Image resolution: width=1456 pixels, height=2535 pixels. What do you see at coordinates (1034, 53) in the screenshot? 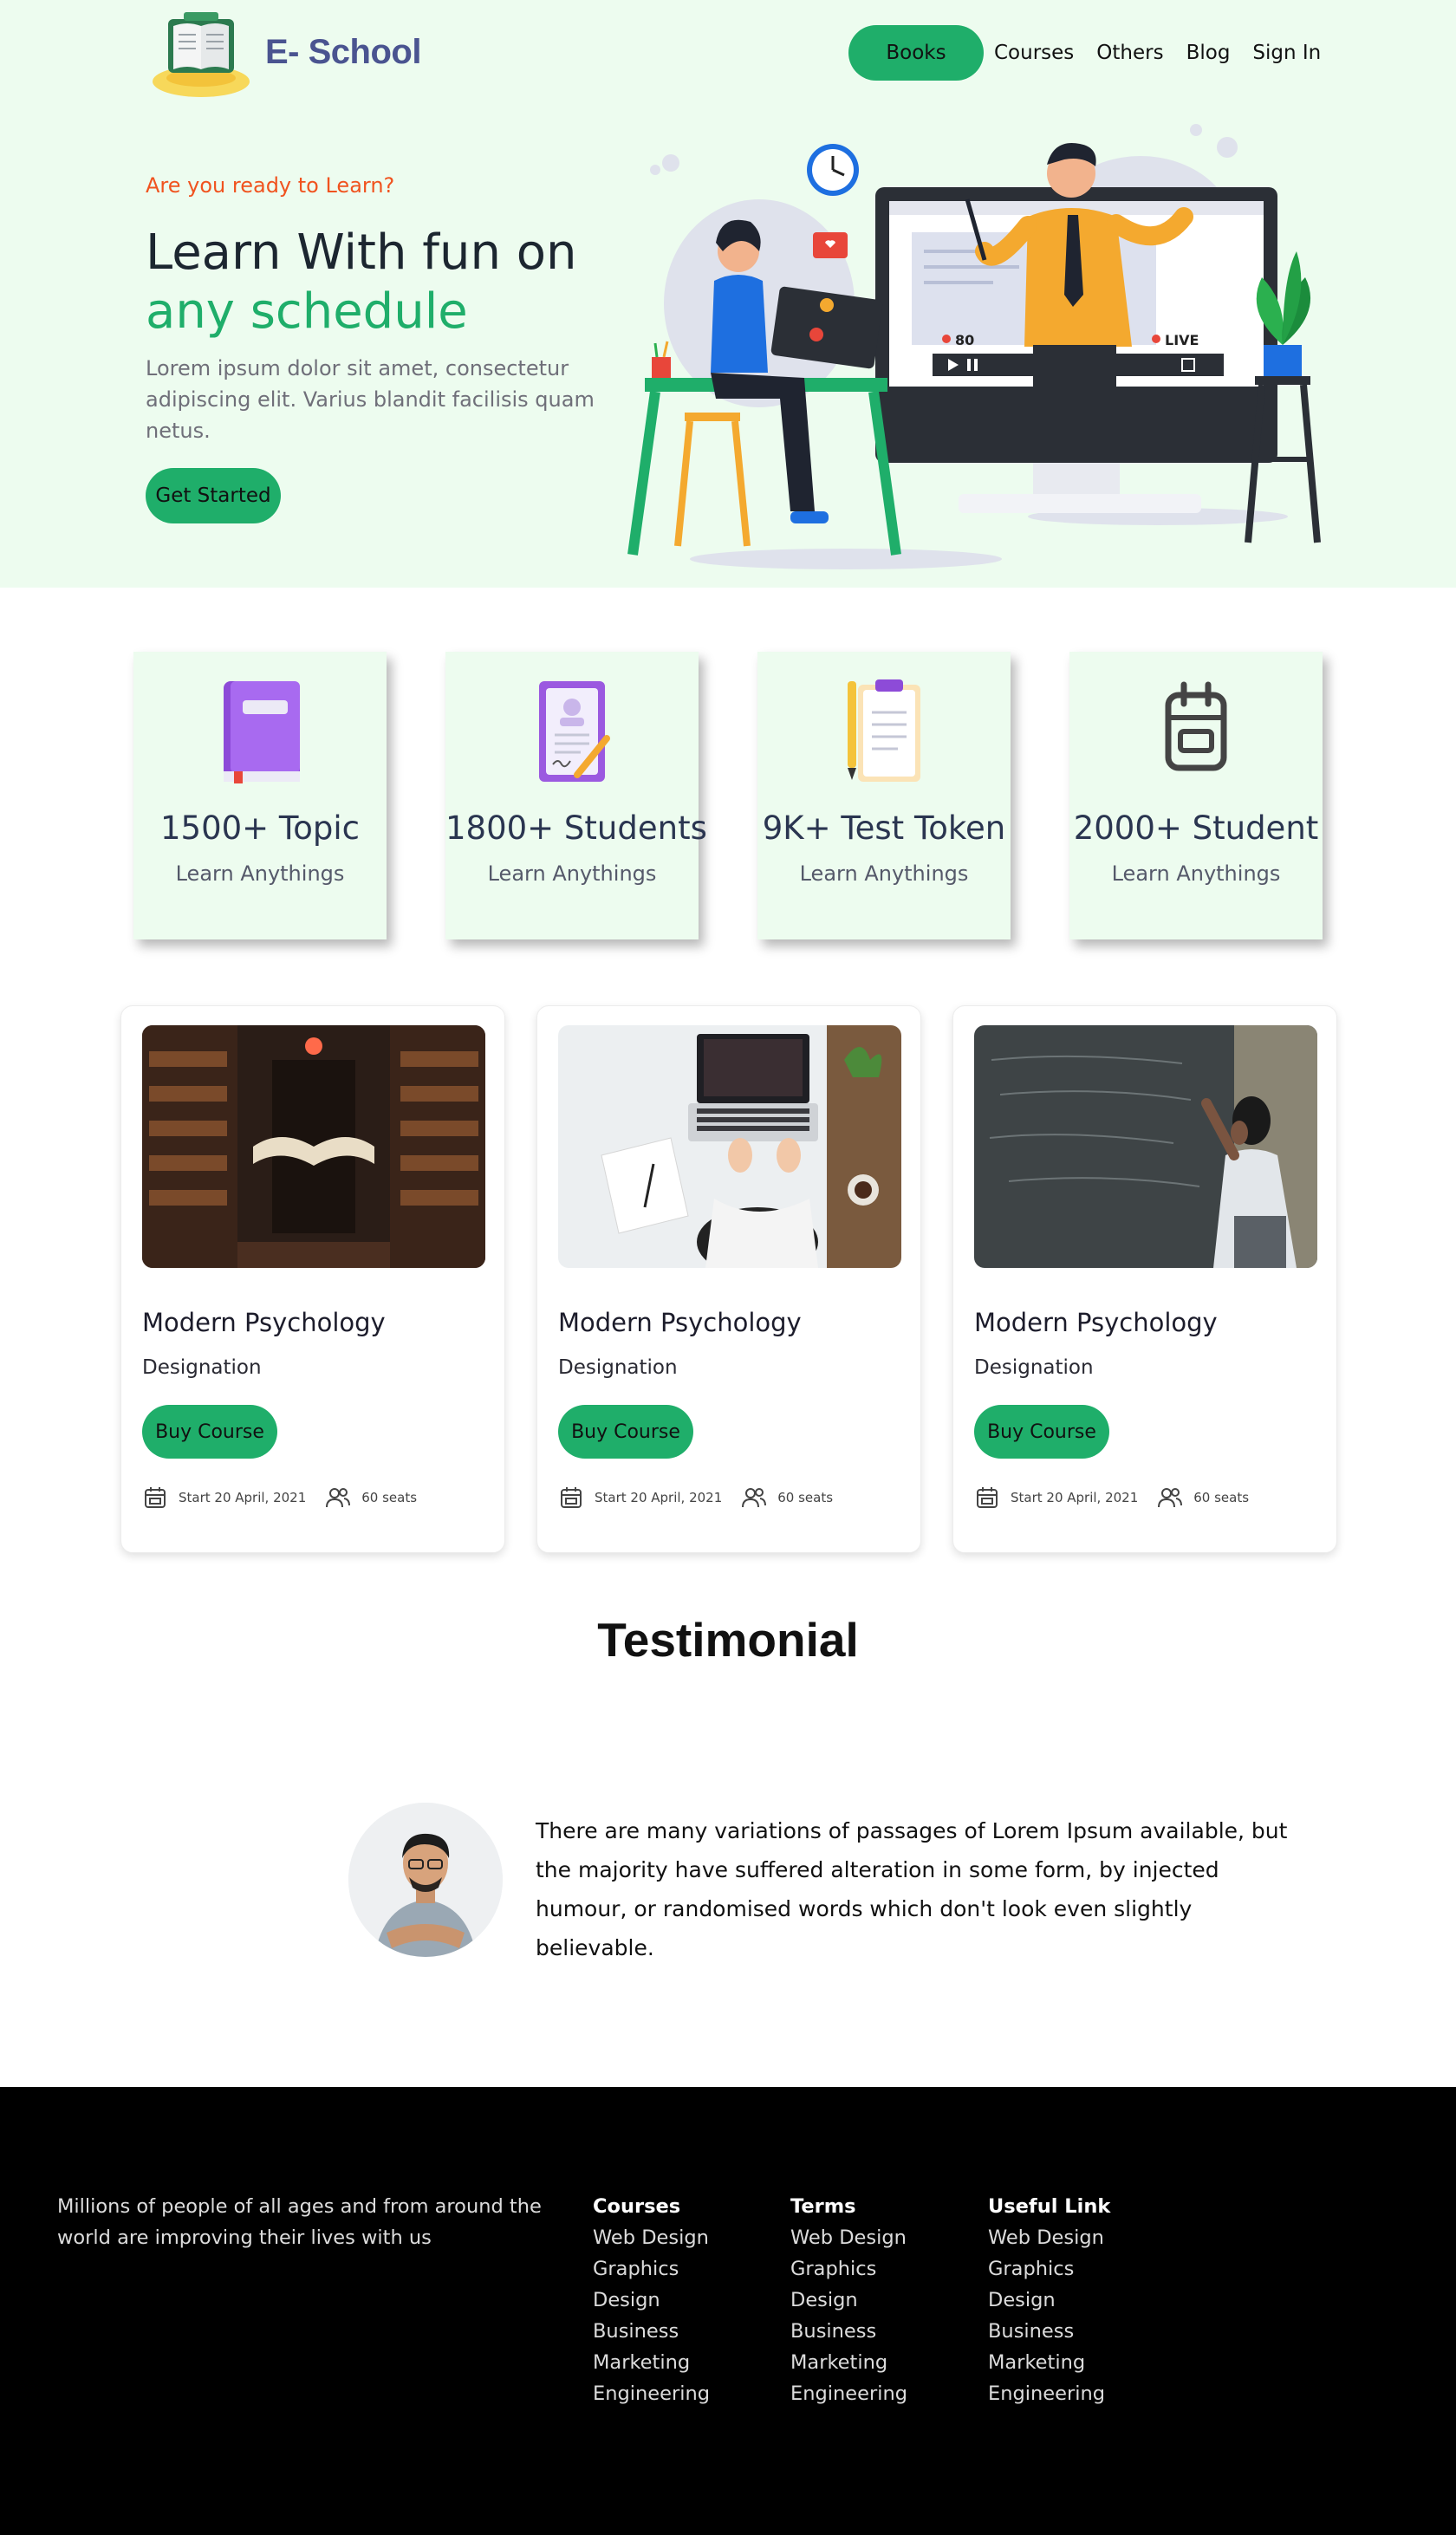
I see `nav-courses: Courses` at bounding box center [1034, 53].